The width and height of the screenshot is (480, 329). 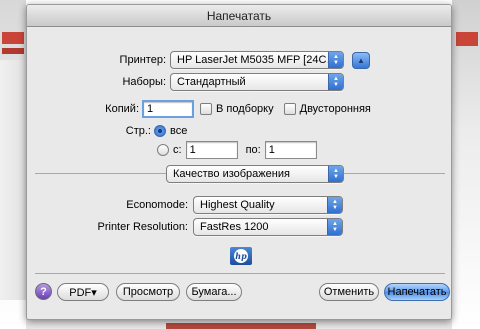 What do you see at coordinates (13, 180) in the screenshot?
I see `background-panel` at bounding box center [13, 180].